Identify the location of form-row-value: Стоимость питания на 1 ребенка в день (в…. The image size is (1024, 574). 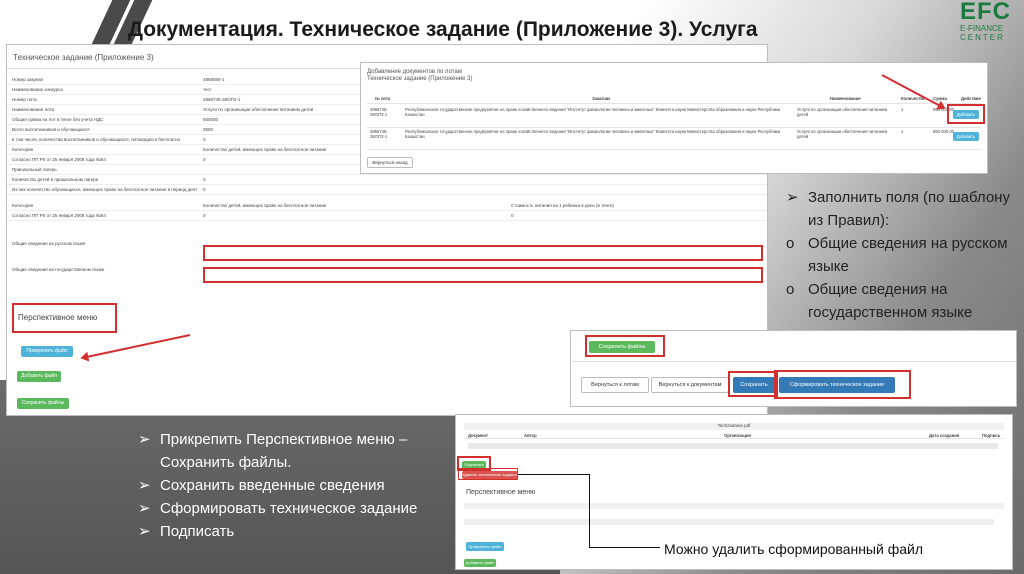
(562, 205).